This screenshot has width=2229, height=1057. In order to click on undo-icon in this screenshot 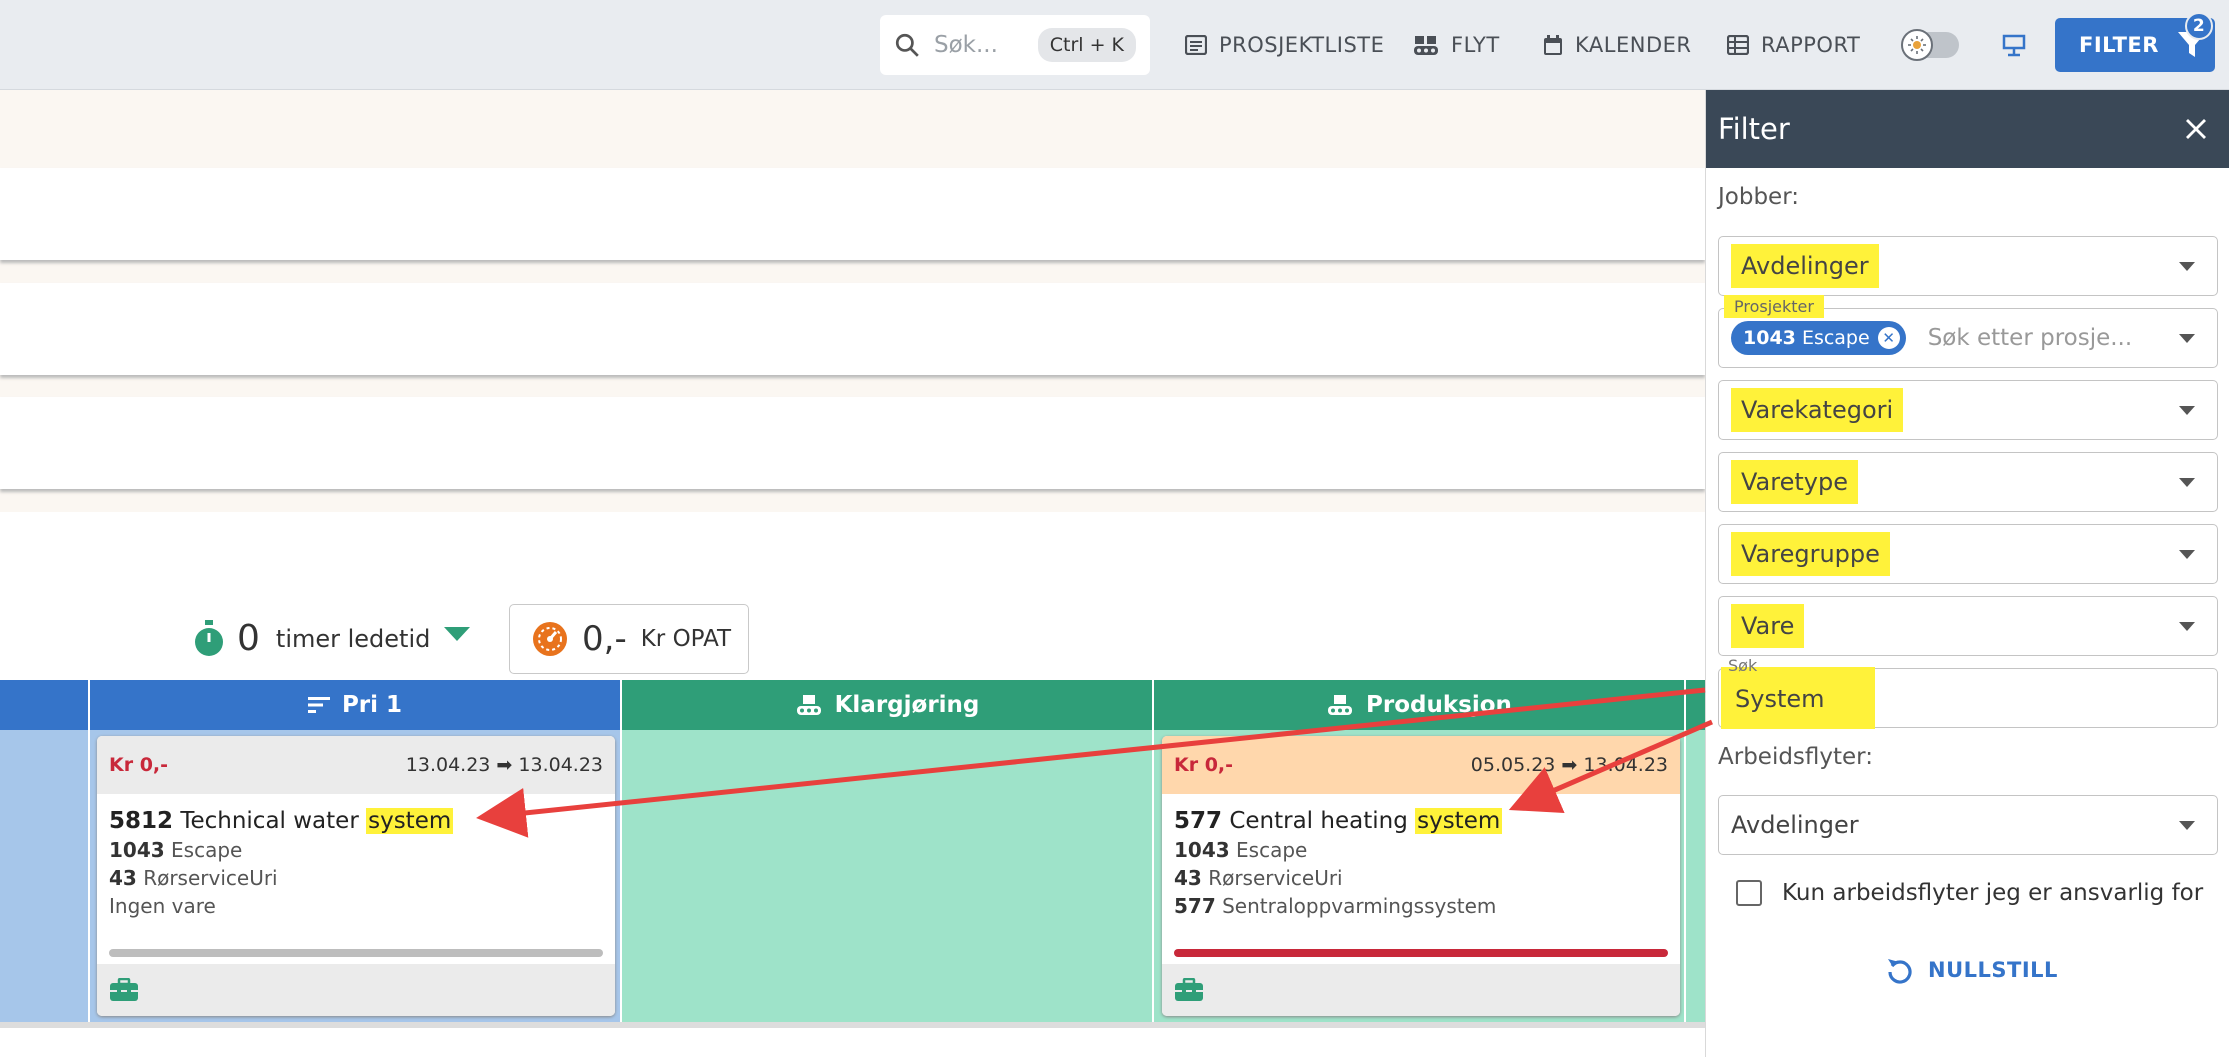, I will do `click(1900, 971)`.